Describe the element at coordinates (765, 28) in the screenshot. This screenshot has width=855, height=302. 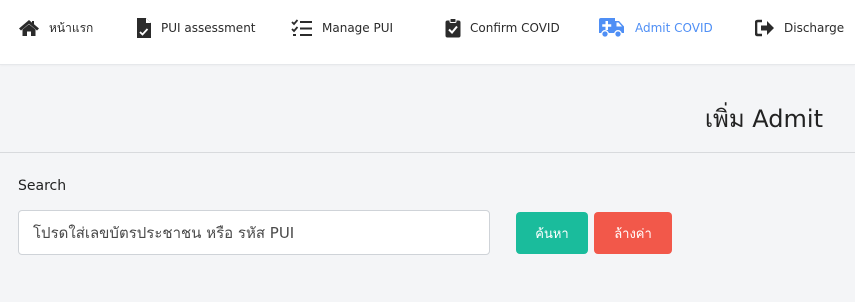
I see `sign-out-icon` at that location.